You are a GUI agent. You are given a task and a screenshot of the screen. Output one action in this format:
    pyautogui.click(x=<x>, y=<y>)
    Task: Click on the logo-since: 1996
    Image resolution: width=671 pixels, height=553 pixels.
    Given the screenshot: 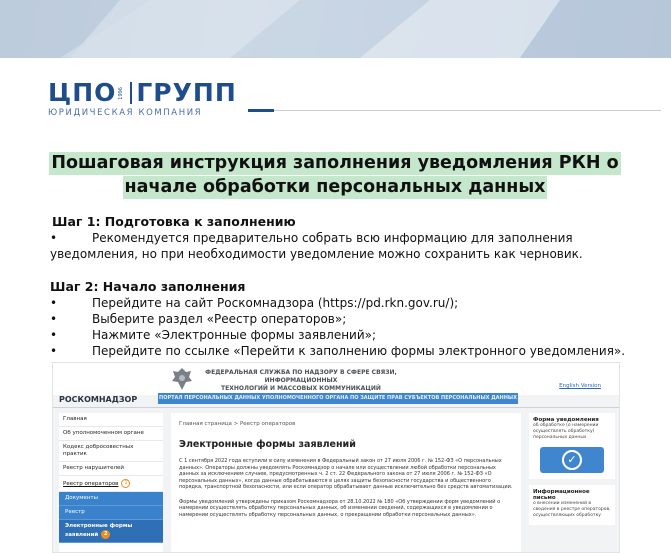 What is the action you would take?
    pyautogui.click(x=121, y=93)
    